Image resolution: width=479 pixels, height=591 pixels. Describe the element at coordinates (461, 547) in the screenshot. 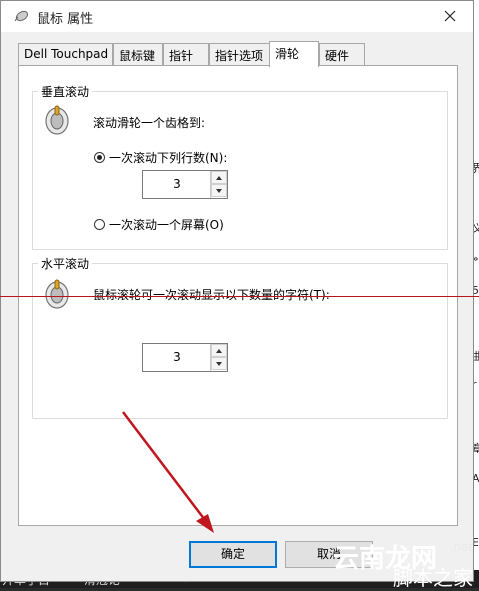

I see `watermark-domain: .net` at that location.